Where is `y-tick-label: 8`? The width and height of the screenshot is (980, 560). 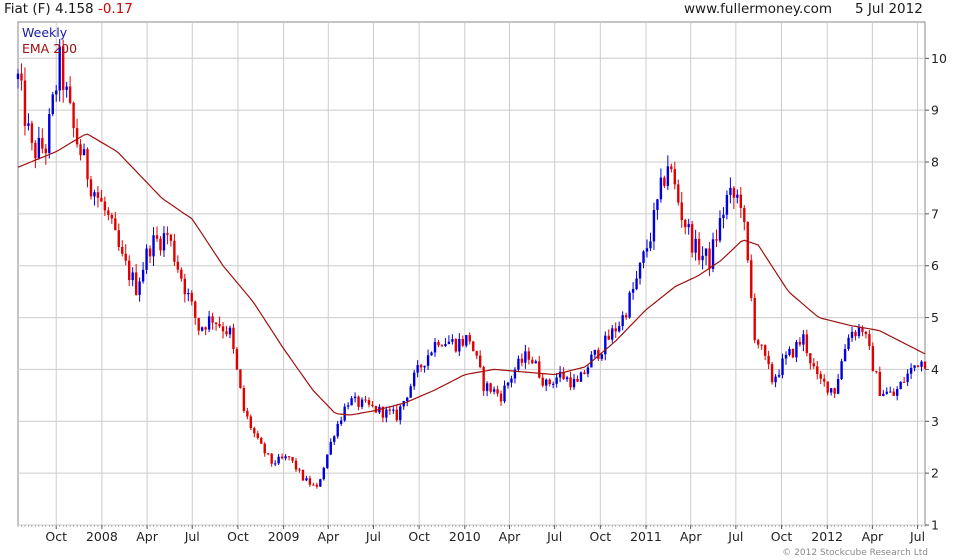 y-tick-label: 8 is located at coordinates (935, 162).